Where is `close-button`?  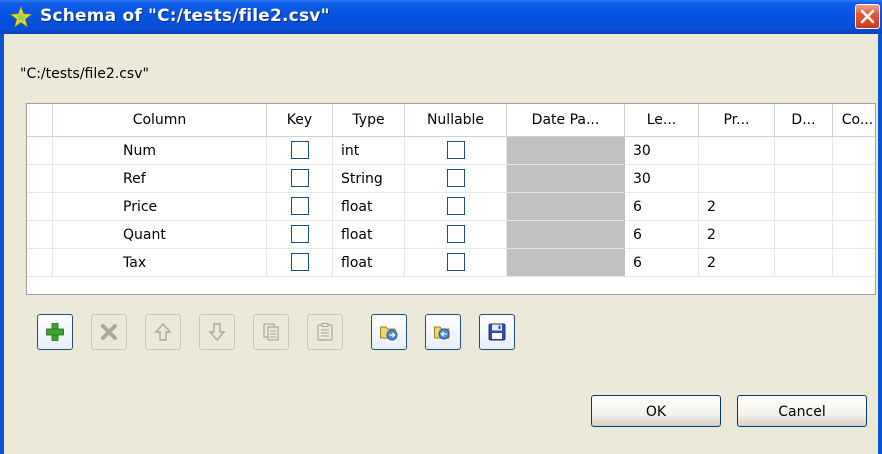
close-button is located at coordinates (867, 16).